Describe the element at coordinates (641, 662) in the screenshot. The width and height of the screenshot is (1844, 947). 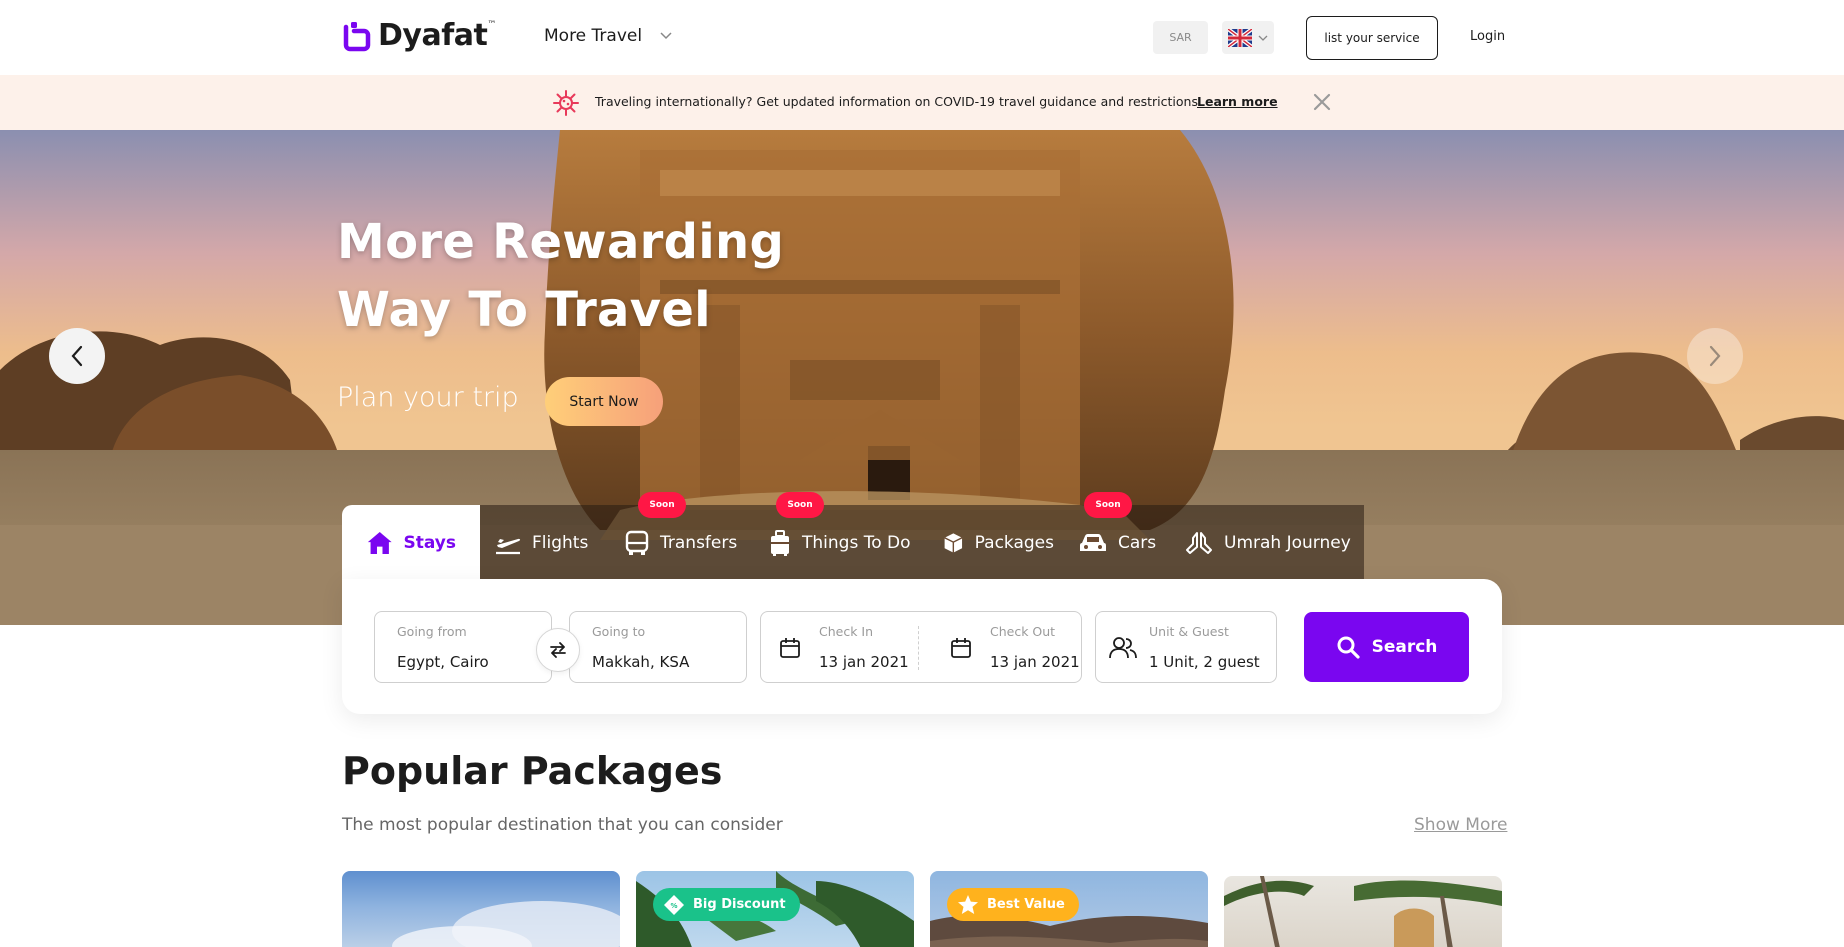
I see `going-to-value: Makkah, KSA` at that location.